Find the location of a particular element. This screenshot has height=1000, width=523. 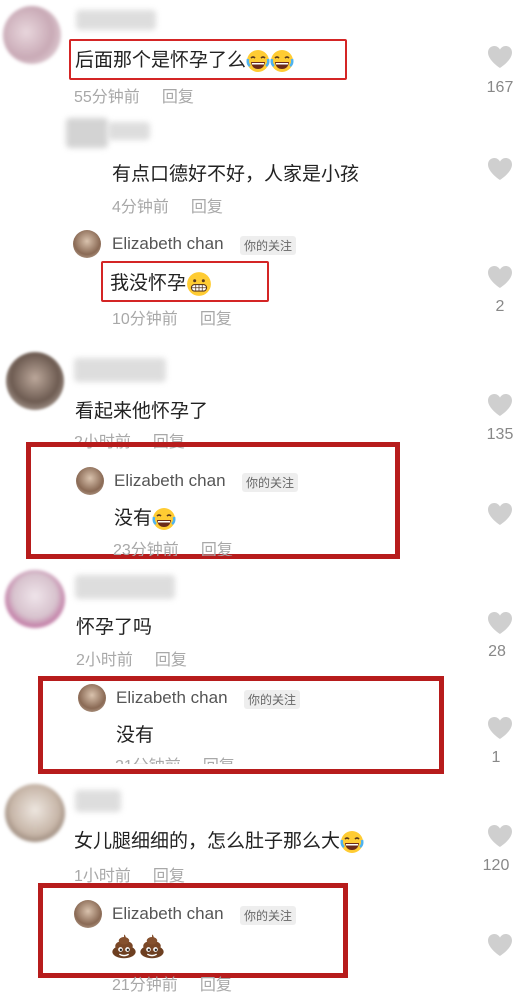

comment-time: 55分钟前 is located at coordinates (107, 97).